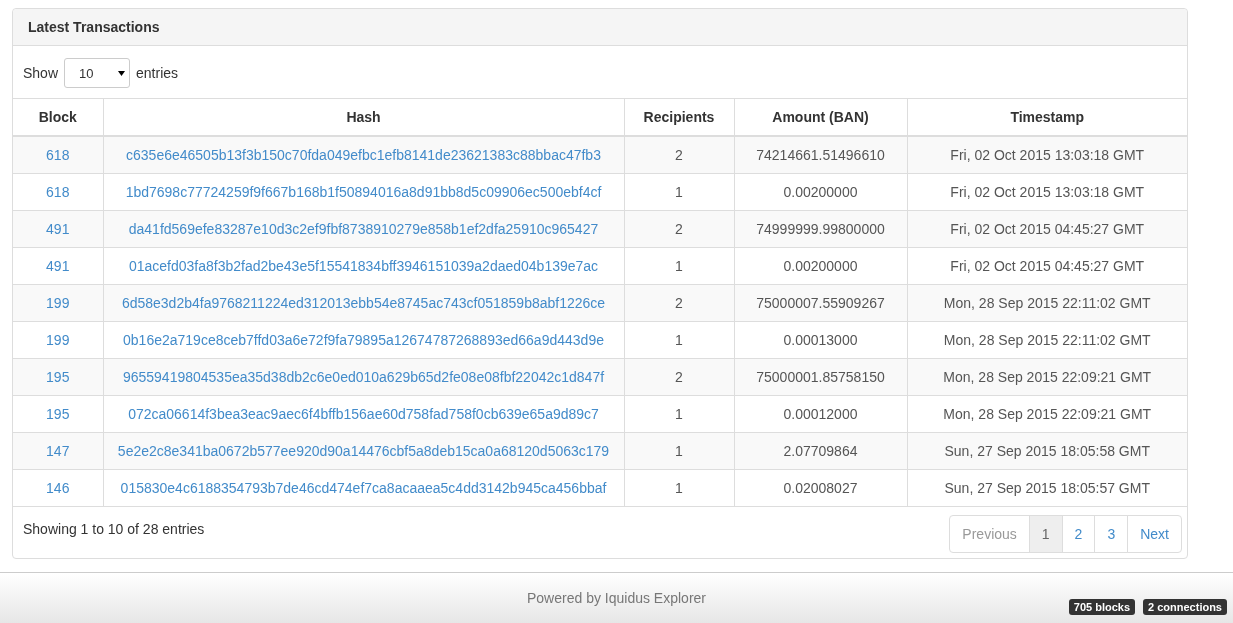 The width and height of the screenshot is (1233, 623). I want to click on table-cell: 74214661.51496610, so click(820, 155).